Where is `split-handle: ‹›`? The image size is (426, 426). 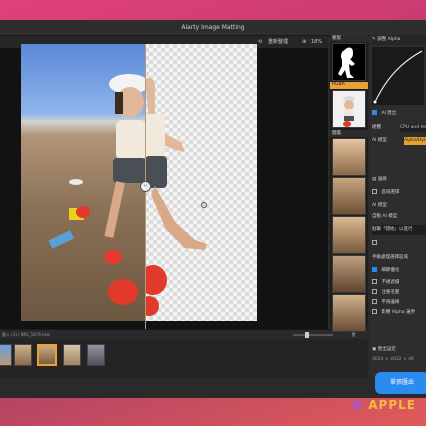
split-handle: ‹› is located at coordinates (145, 186).